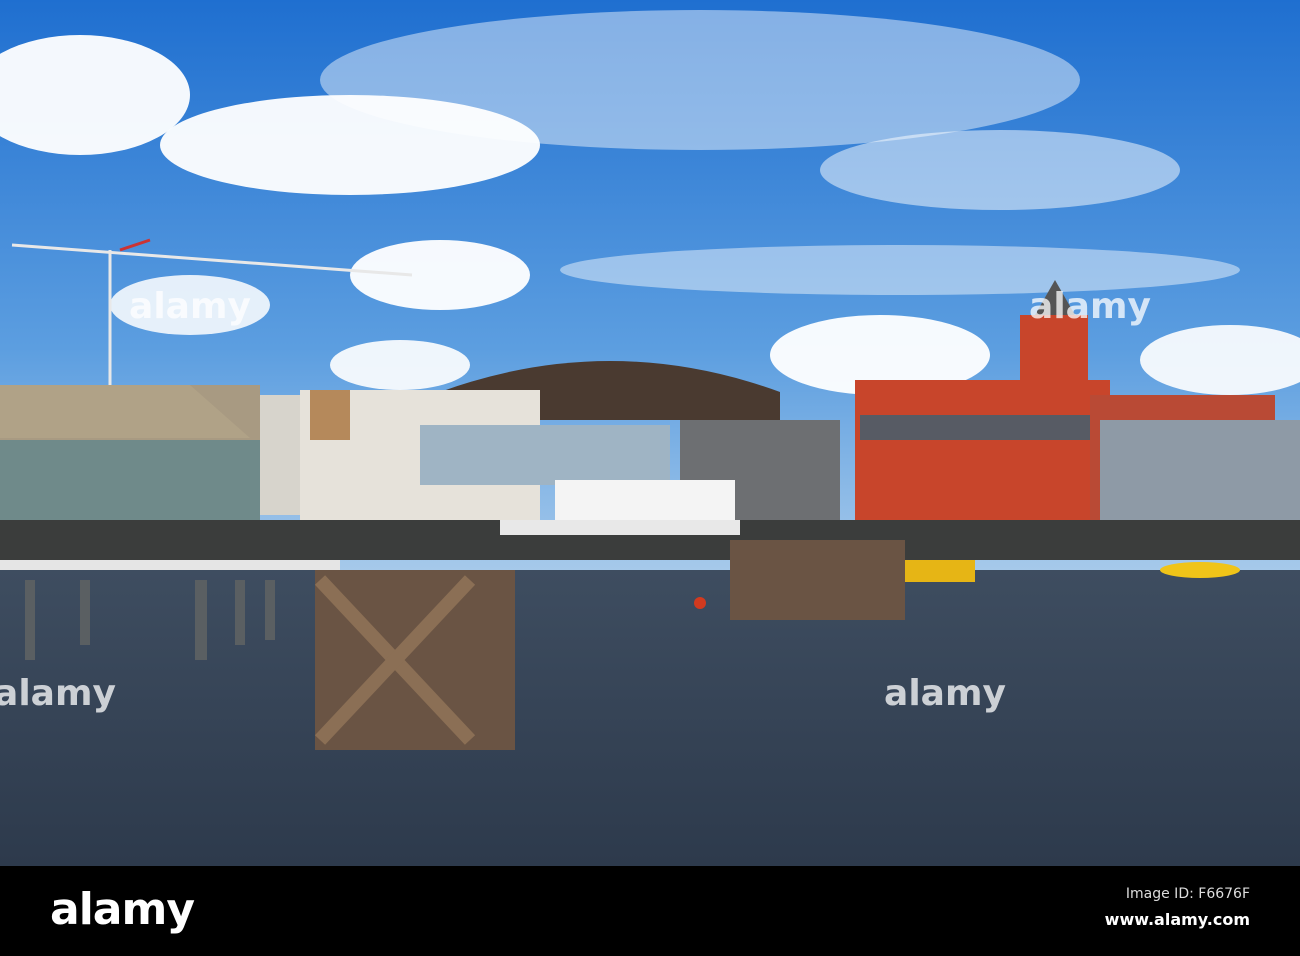 The height and width of the screenshot is (956, 1300). I want to click on alamy-logo: alamy, so click(122, 909).